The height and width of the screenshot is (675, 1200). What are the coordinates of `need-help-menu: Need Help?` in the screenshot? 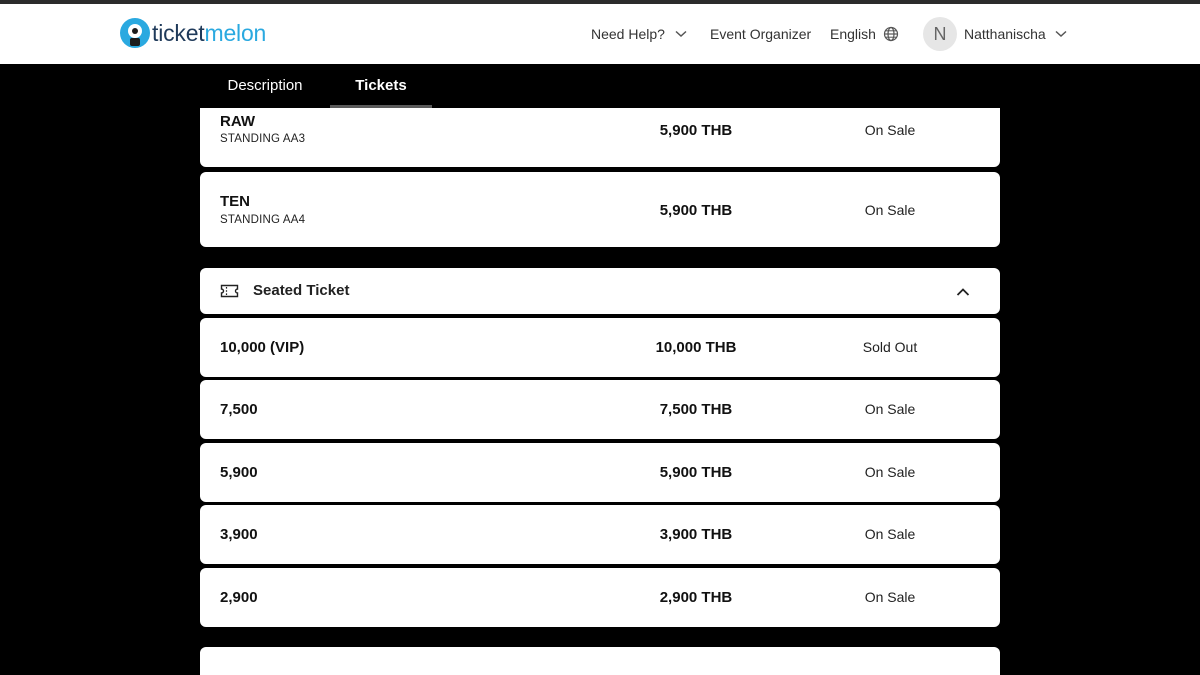 It's located at (639, 34).